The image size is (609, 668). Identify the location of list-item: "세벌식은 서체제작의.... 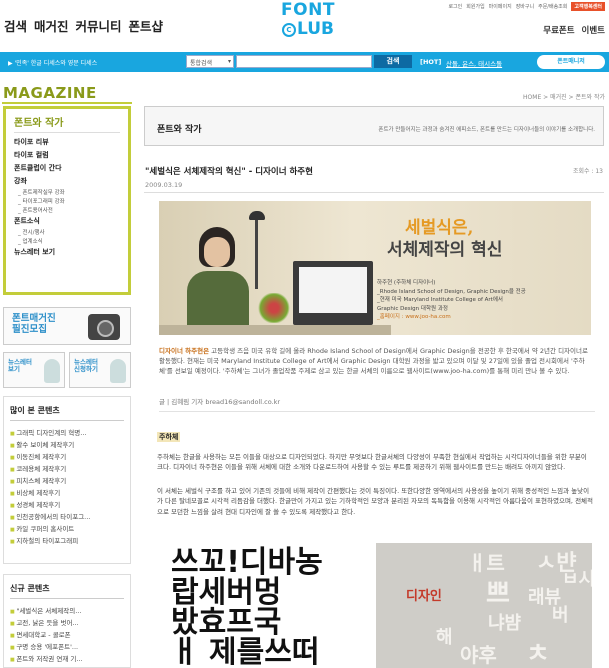
(67, 610).